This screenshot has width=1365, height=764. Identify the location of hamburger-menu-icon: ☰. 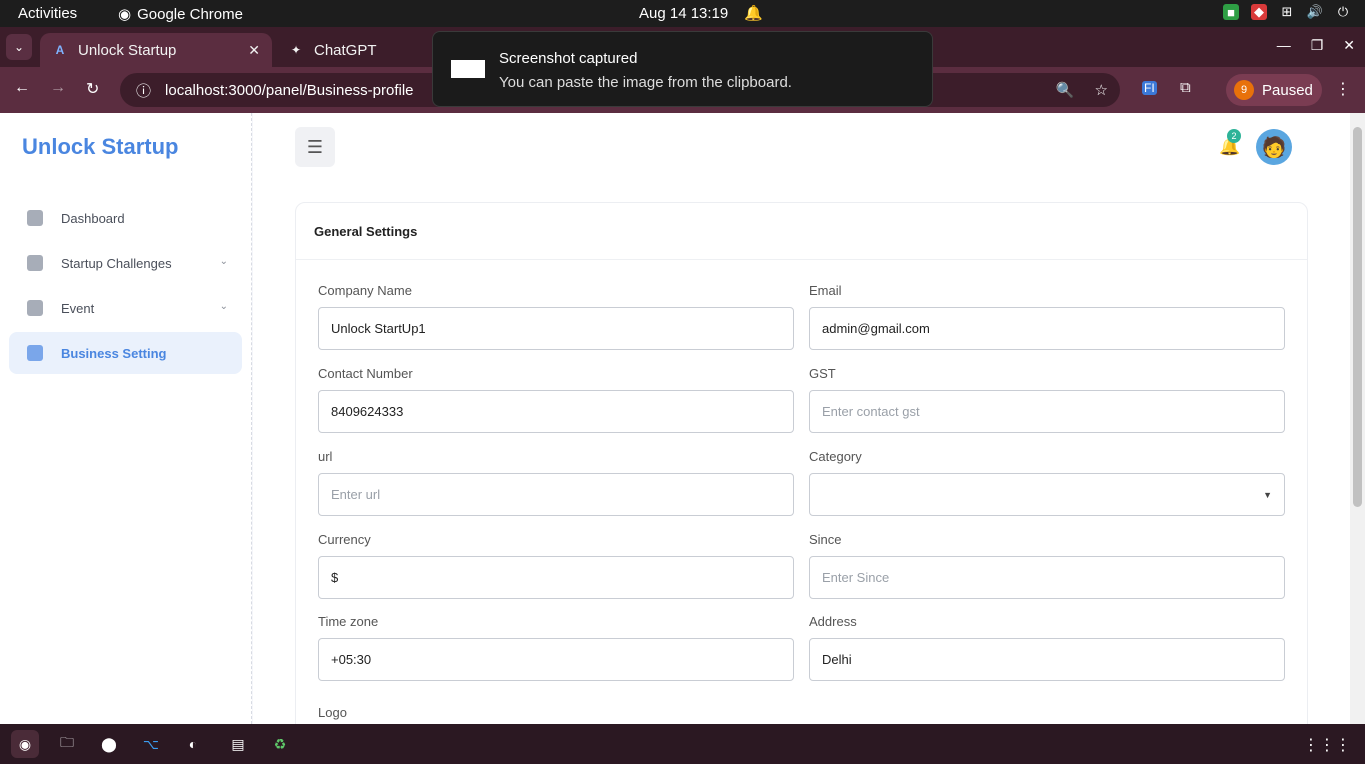
(315, 147).